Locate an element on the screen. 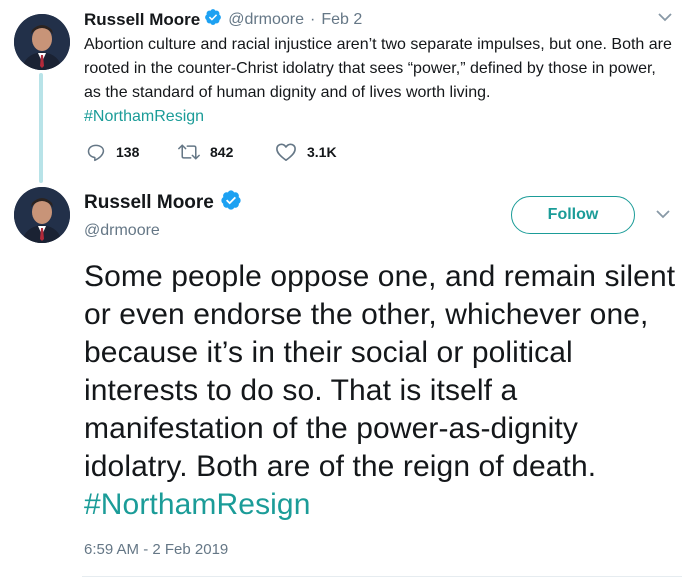  retweet-action: 842 is located at coordinates (205, 152).